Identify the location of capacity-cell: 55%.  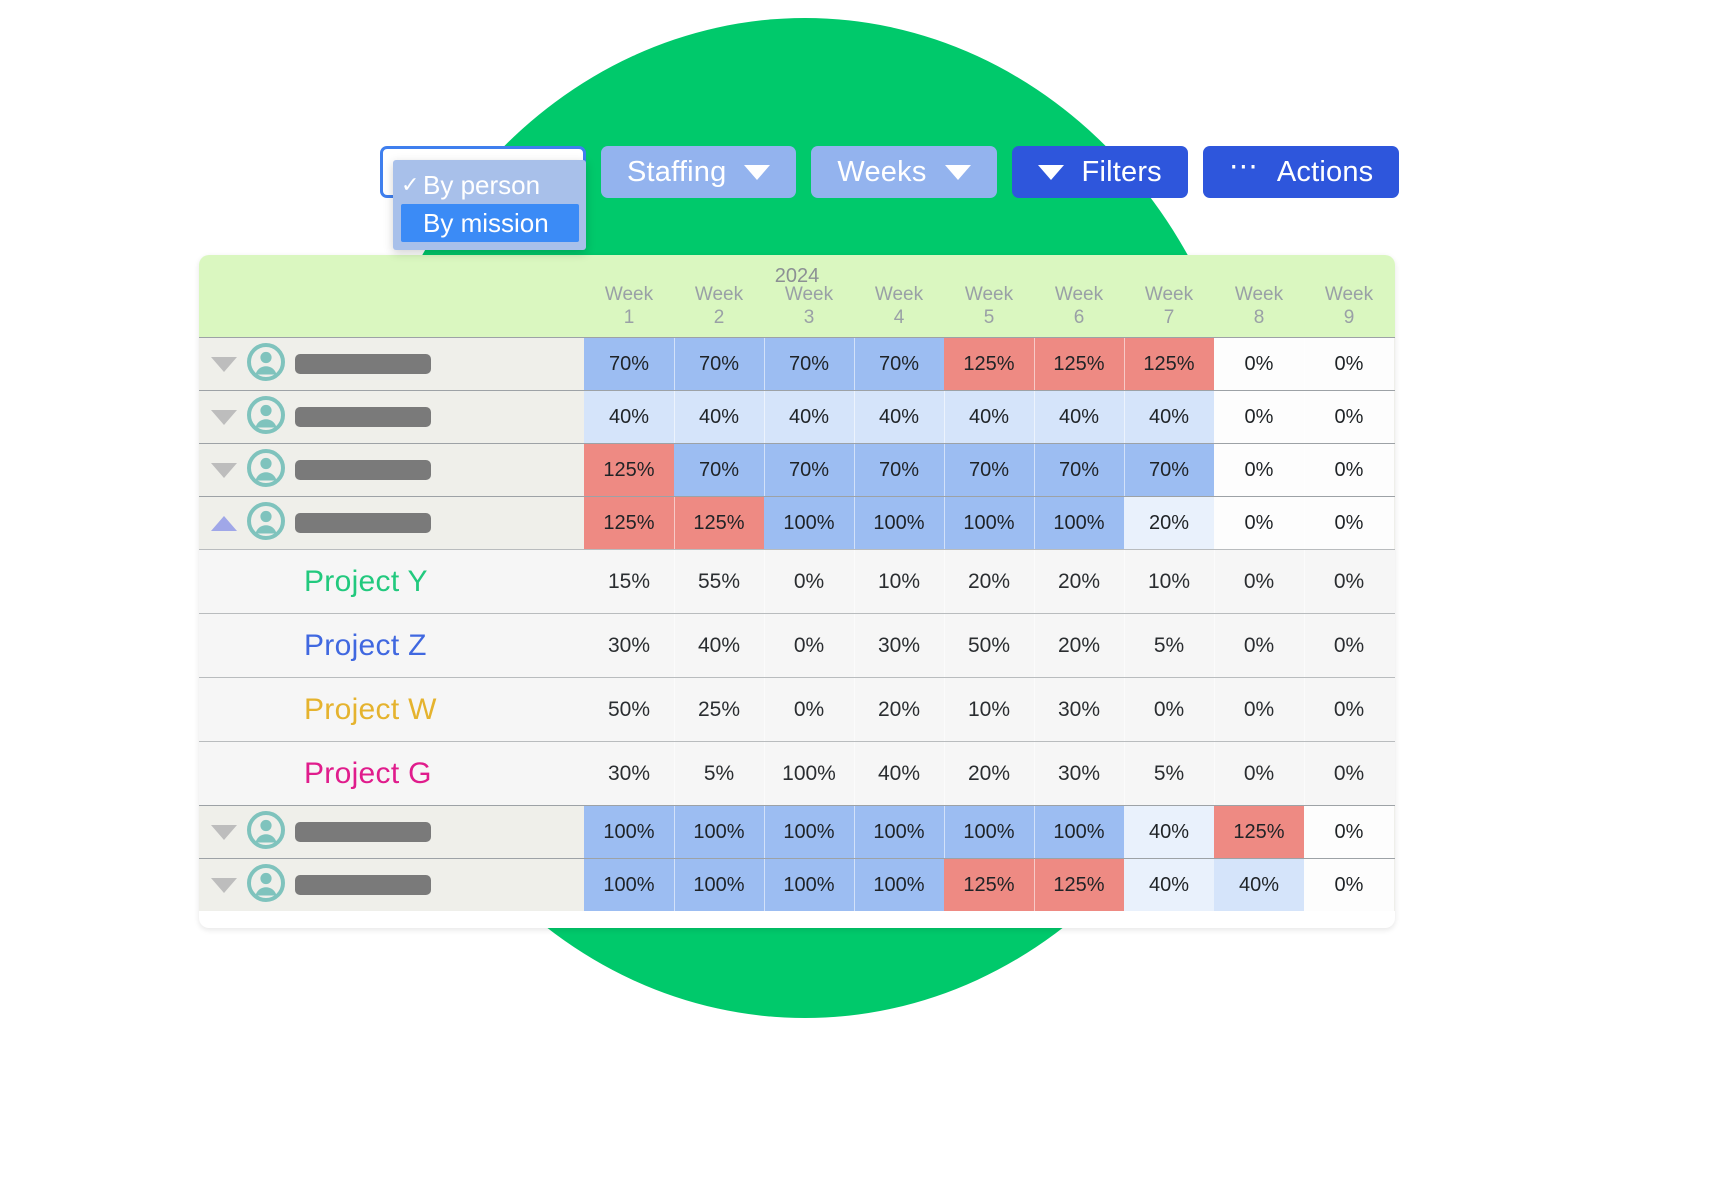
(719, 581).